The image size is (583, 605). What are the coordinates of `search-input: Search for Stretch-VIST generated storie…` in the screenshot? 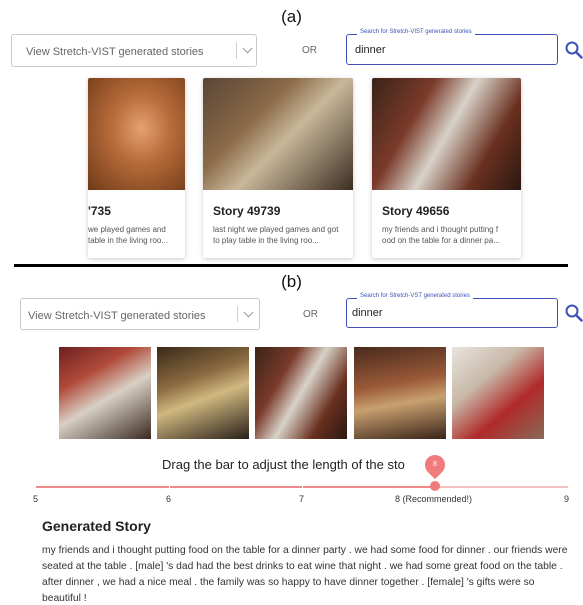 It's located at (452, 47).